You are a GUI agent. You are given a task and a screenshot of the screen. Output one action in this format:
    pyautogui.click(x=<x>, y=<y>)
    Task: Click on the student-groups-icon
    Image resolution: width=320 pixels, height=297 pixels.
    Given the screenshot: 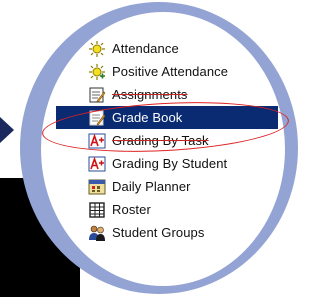 What is the action you would take?
    pyautogui.click(x=97, y=233)
    